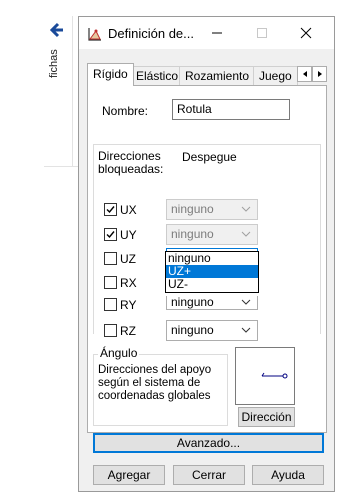 The width and height of the screenshot is (359, 501). I want to click on nombre-label: Nombre:, so click(125, 111).